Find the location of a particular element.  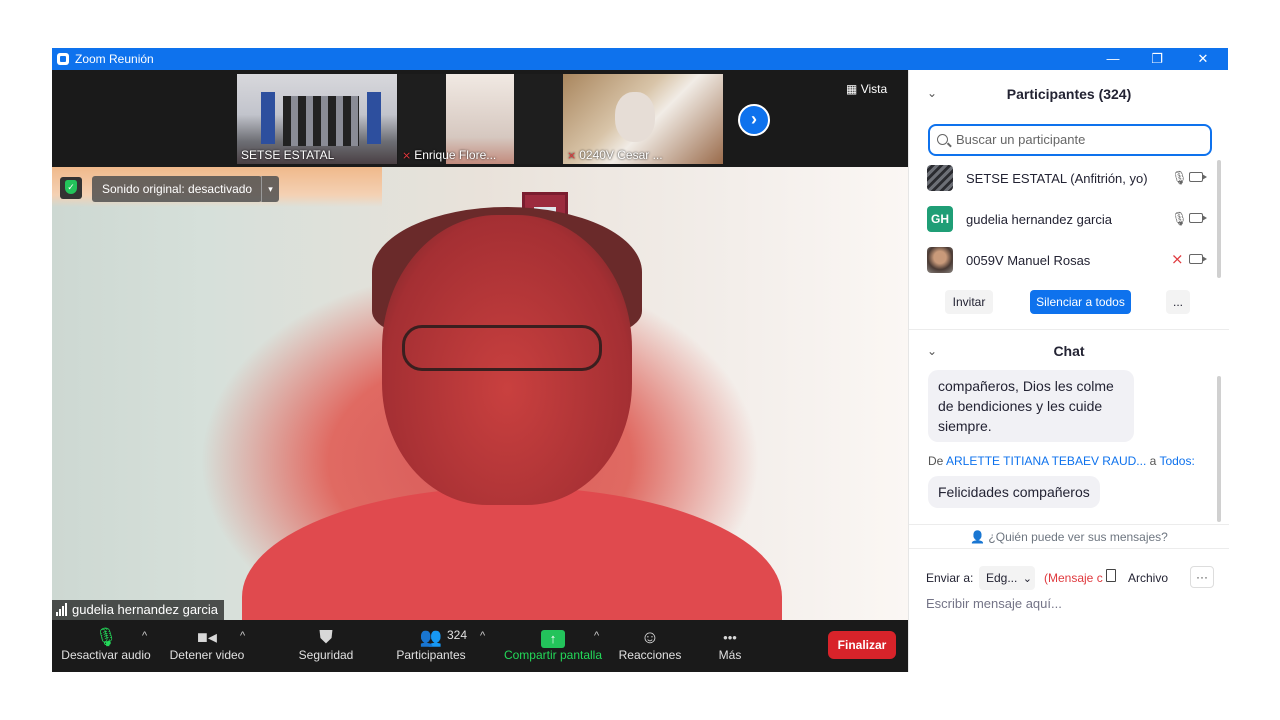

participants-scrollbar is located at coordinates (1219, 219).